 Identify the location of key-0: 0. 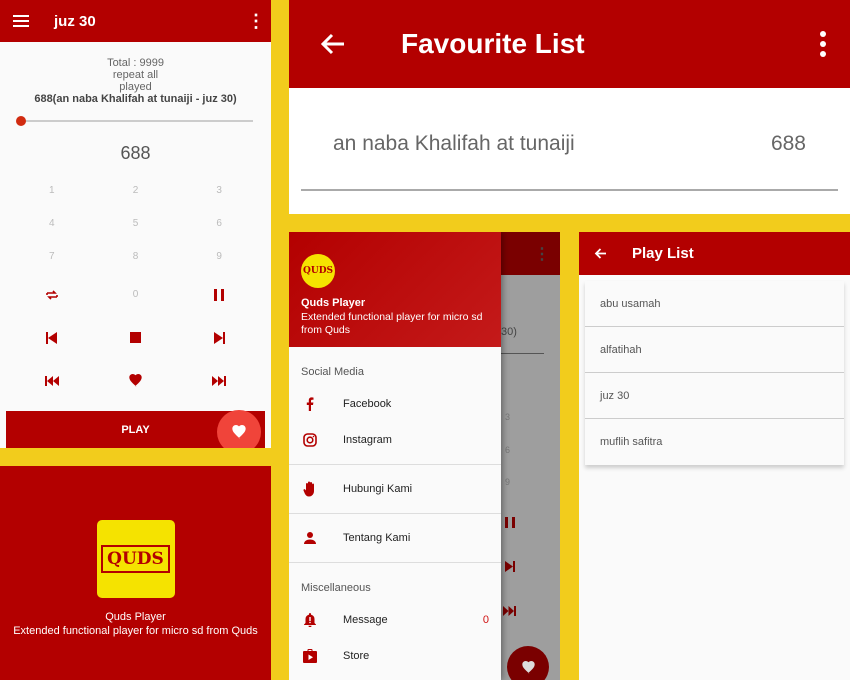
(136, 294).